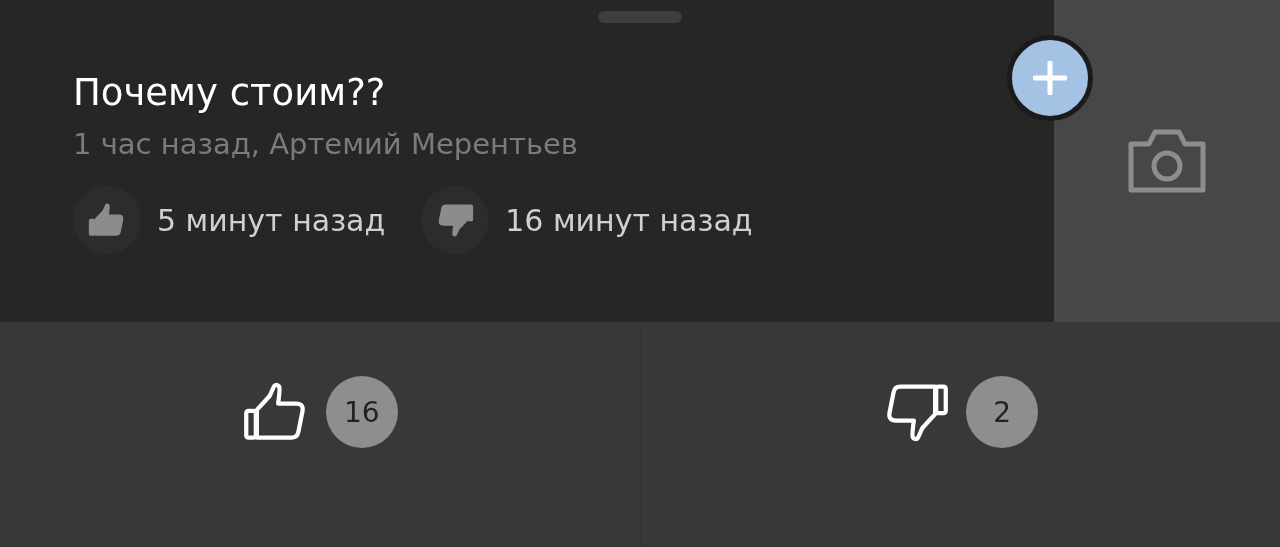 The image size is (1280, 547). I want to click on drag-handle, so click(640, 17).